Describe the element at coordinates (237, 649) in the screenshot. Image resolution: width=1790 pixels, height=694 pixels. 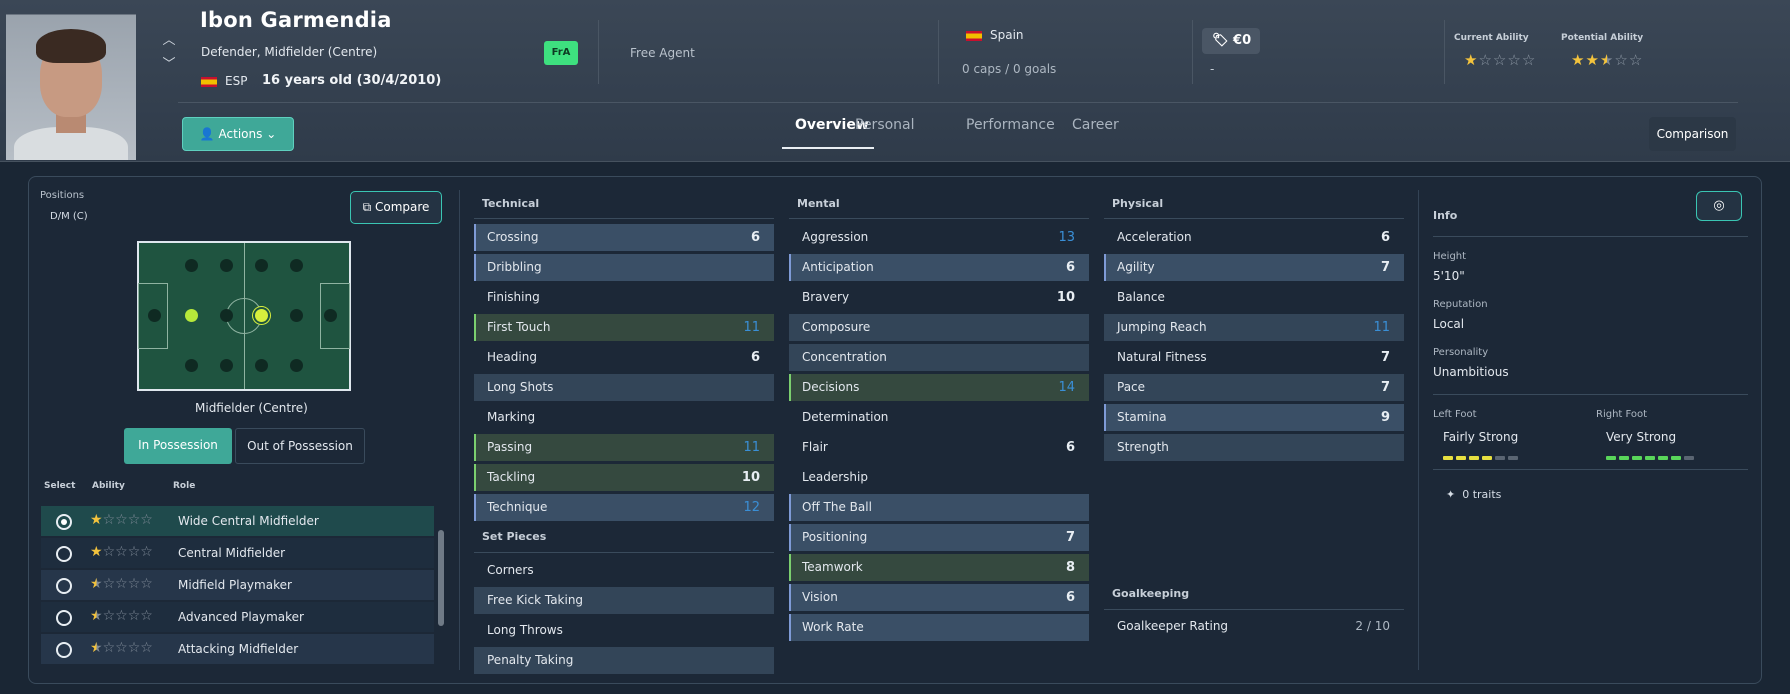
I see `role-row: ★☆☆☆☆ Attacking Midfielder` at that location.